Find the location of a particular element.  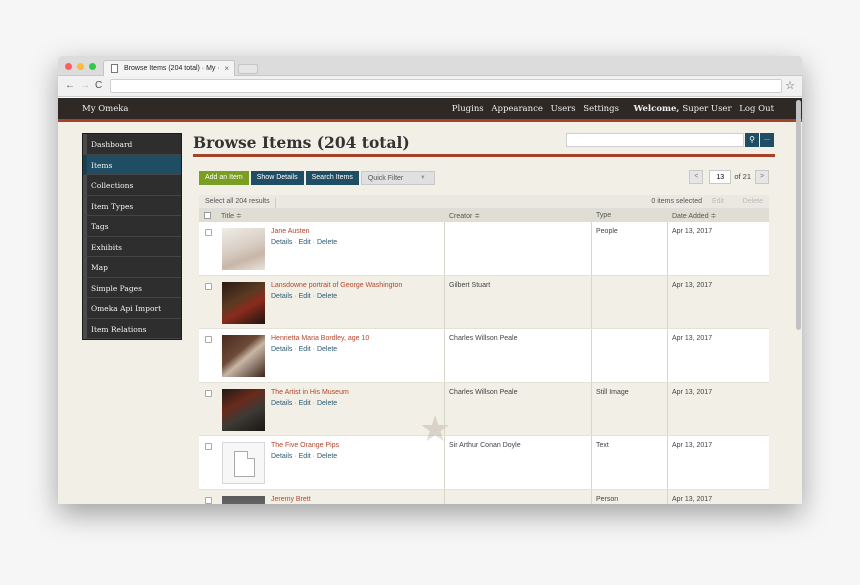

browser-tab: Browse Items (204 total) · My · × is located at coordinates (169, 68).